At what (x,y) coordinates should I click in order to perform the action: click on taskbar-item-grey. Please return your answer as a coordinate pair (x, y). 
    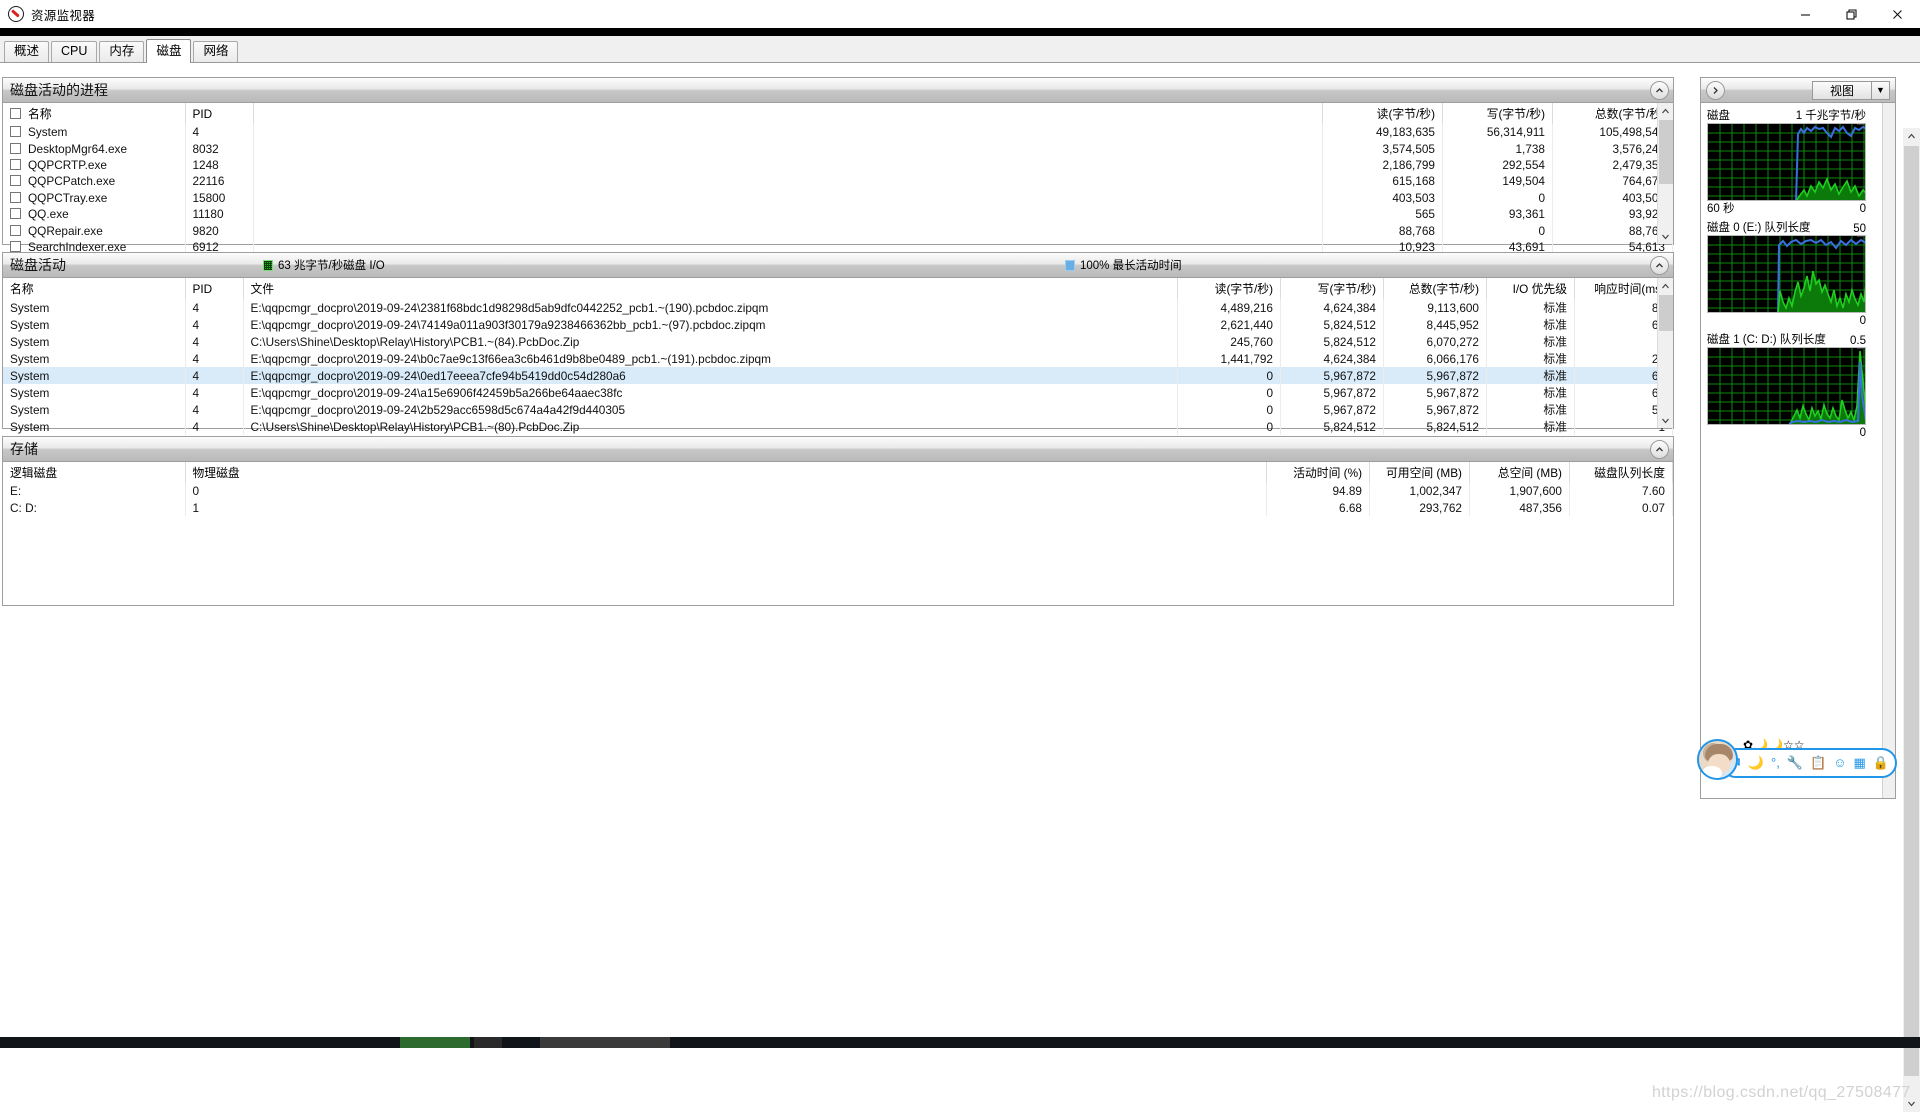
    Looking at the image, I should click on (605, 1042).